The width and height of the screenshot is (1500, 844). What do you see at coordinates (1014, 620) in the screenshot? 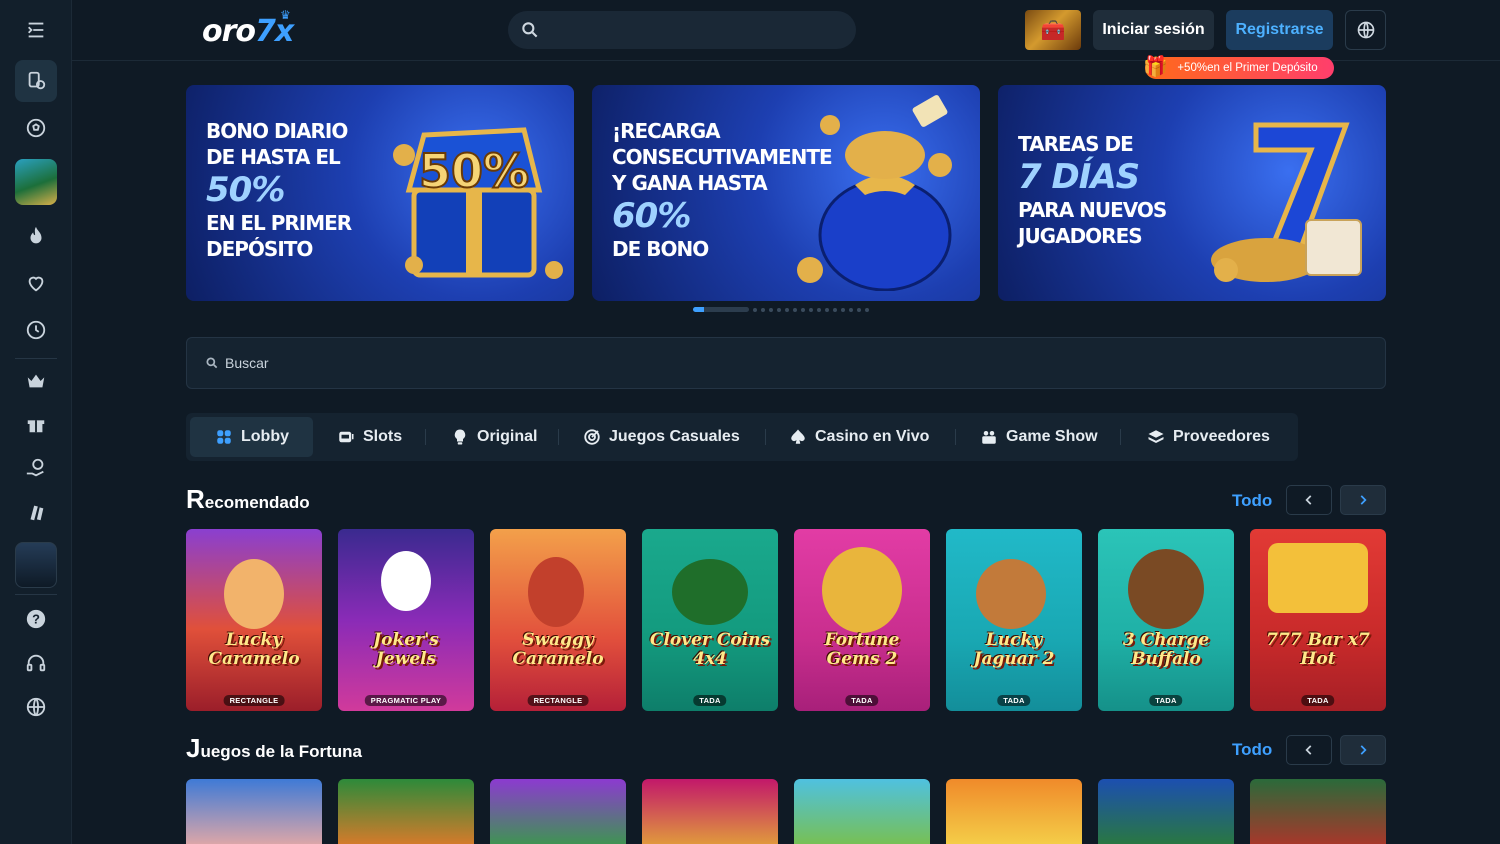
I see `game-card: Lucky Jaguar 2 TADA` at bounding box center [1014, 620].